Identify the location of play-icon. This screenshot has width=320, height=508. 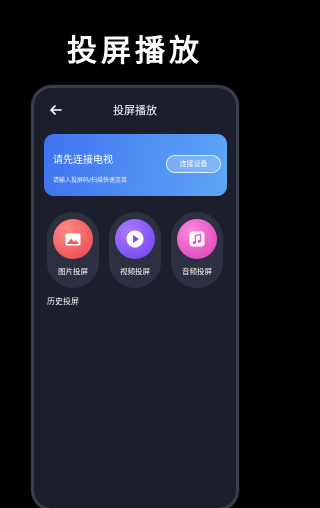
(135, 239).